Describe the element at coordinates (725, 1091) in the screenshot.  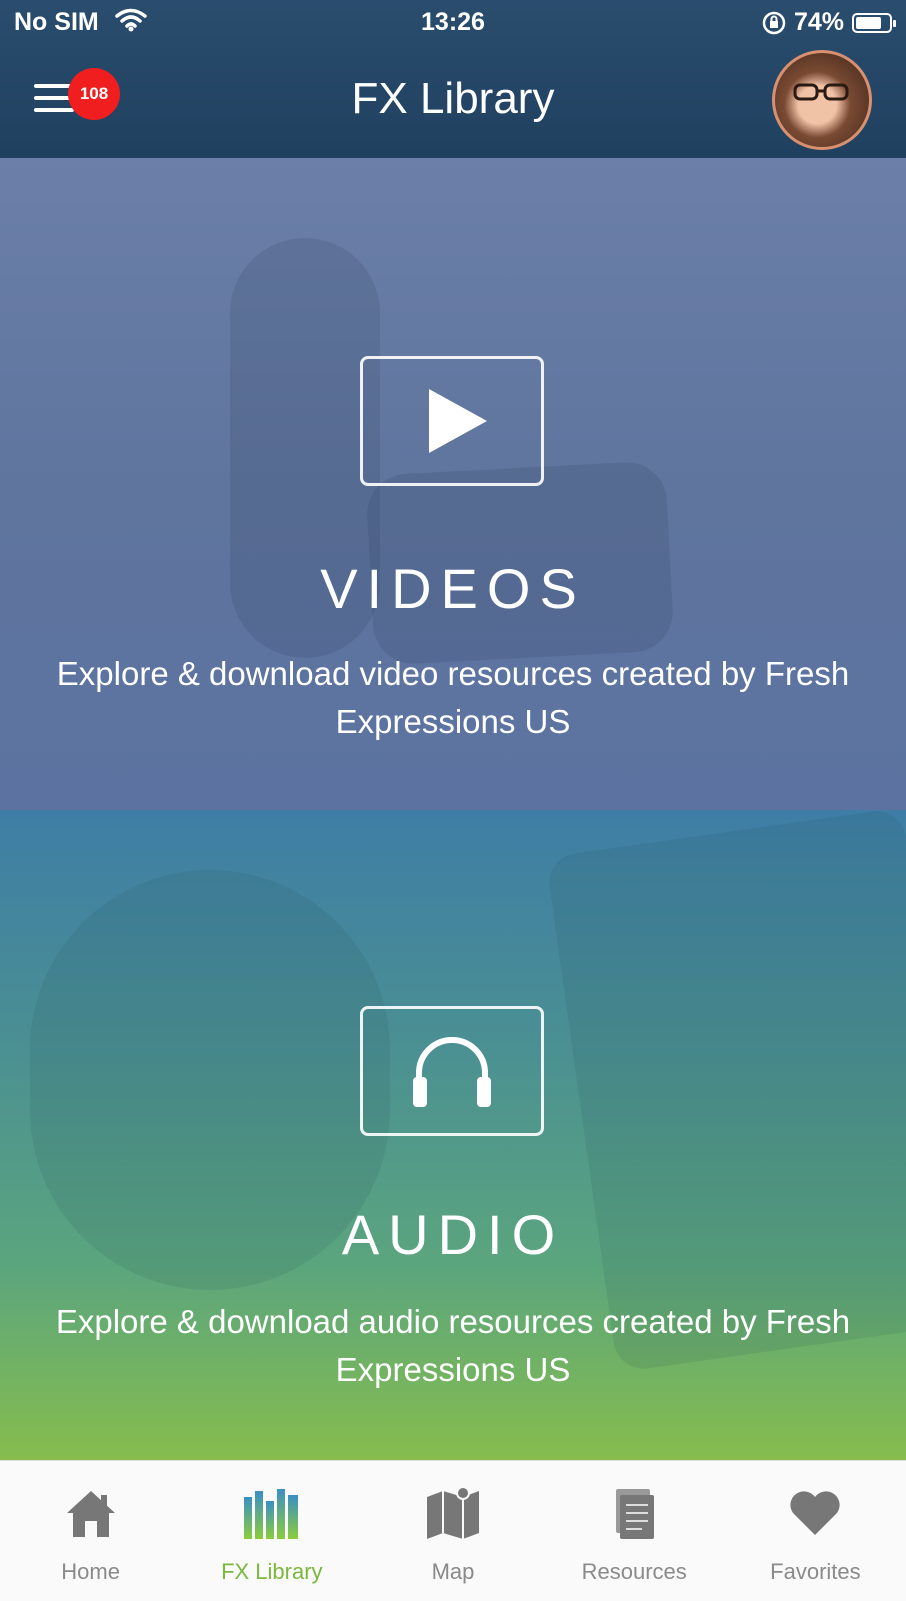
I see `background-tablet-image` at that location.